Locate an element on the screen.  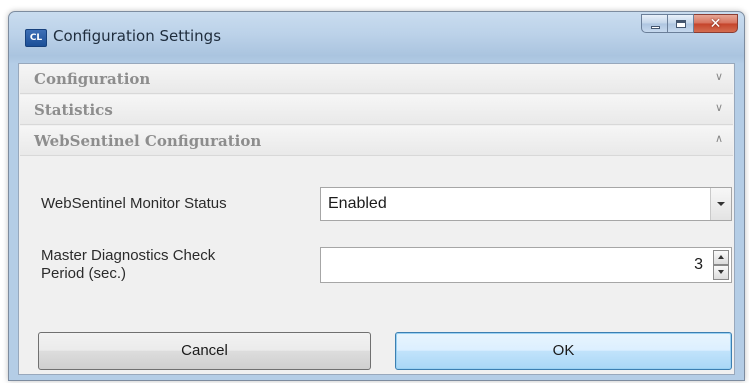
check-period-stepper: 3 is located at coordinates (526, 265).